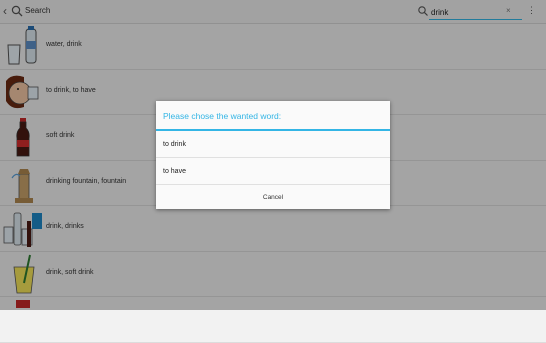 Image resolution: width=546 pixels, height=343 pixels. What do you see at coordinates (273, 197) in the screenshot?
I see `cancel-button: Cancel` at bounding box center [273, 197].